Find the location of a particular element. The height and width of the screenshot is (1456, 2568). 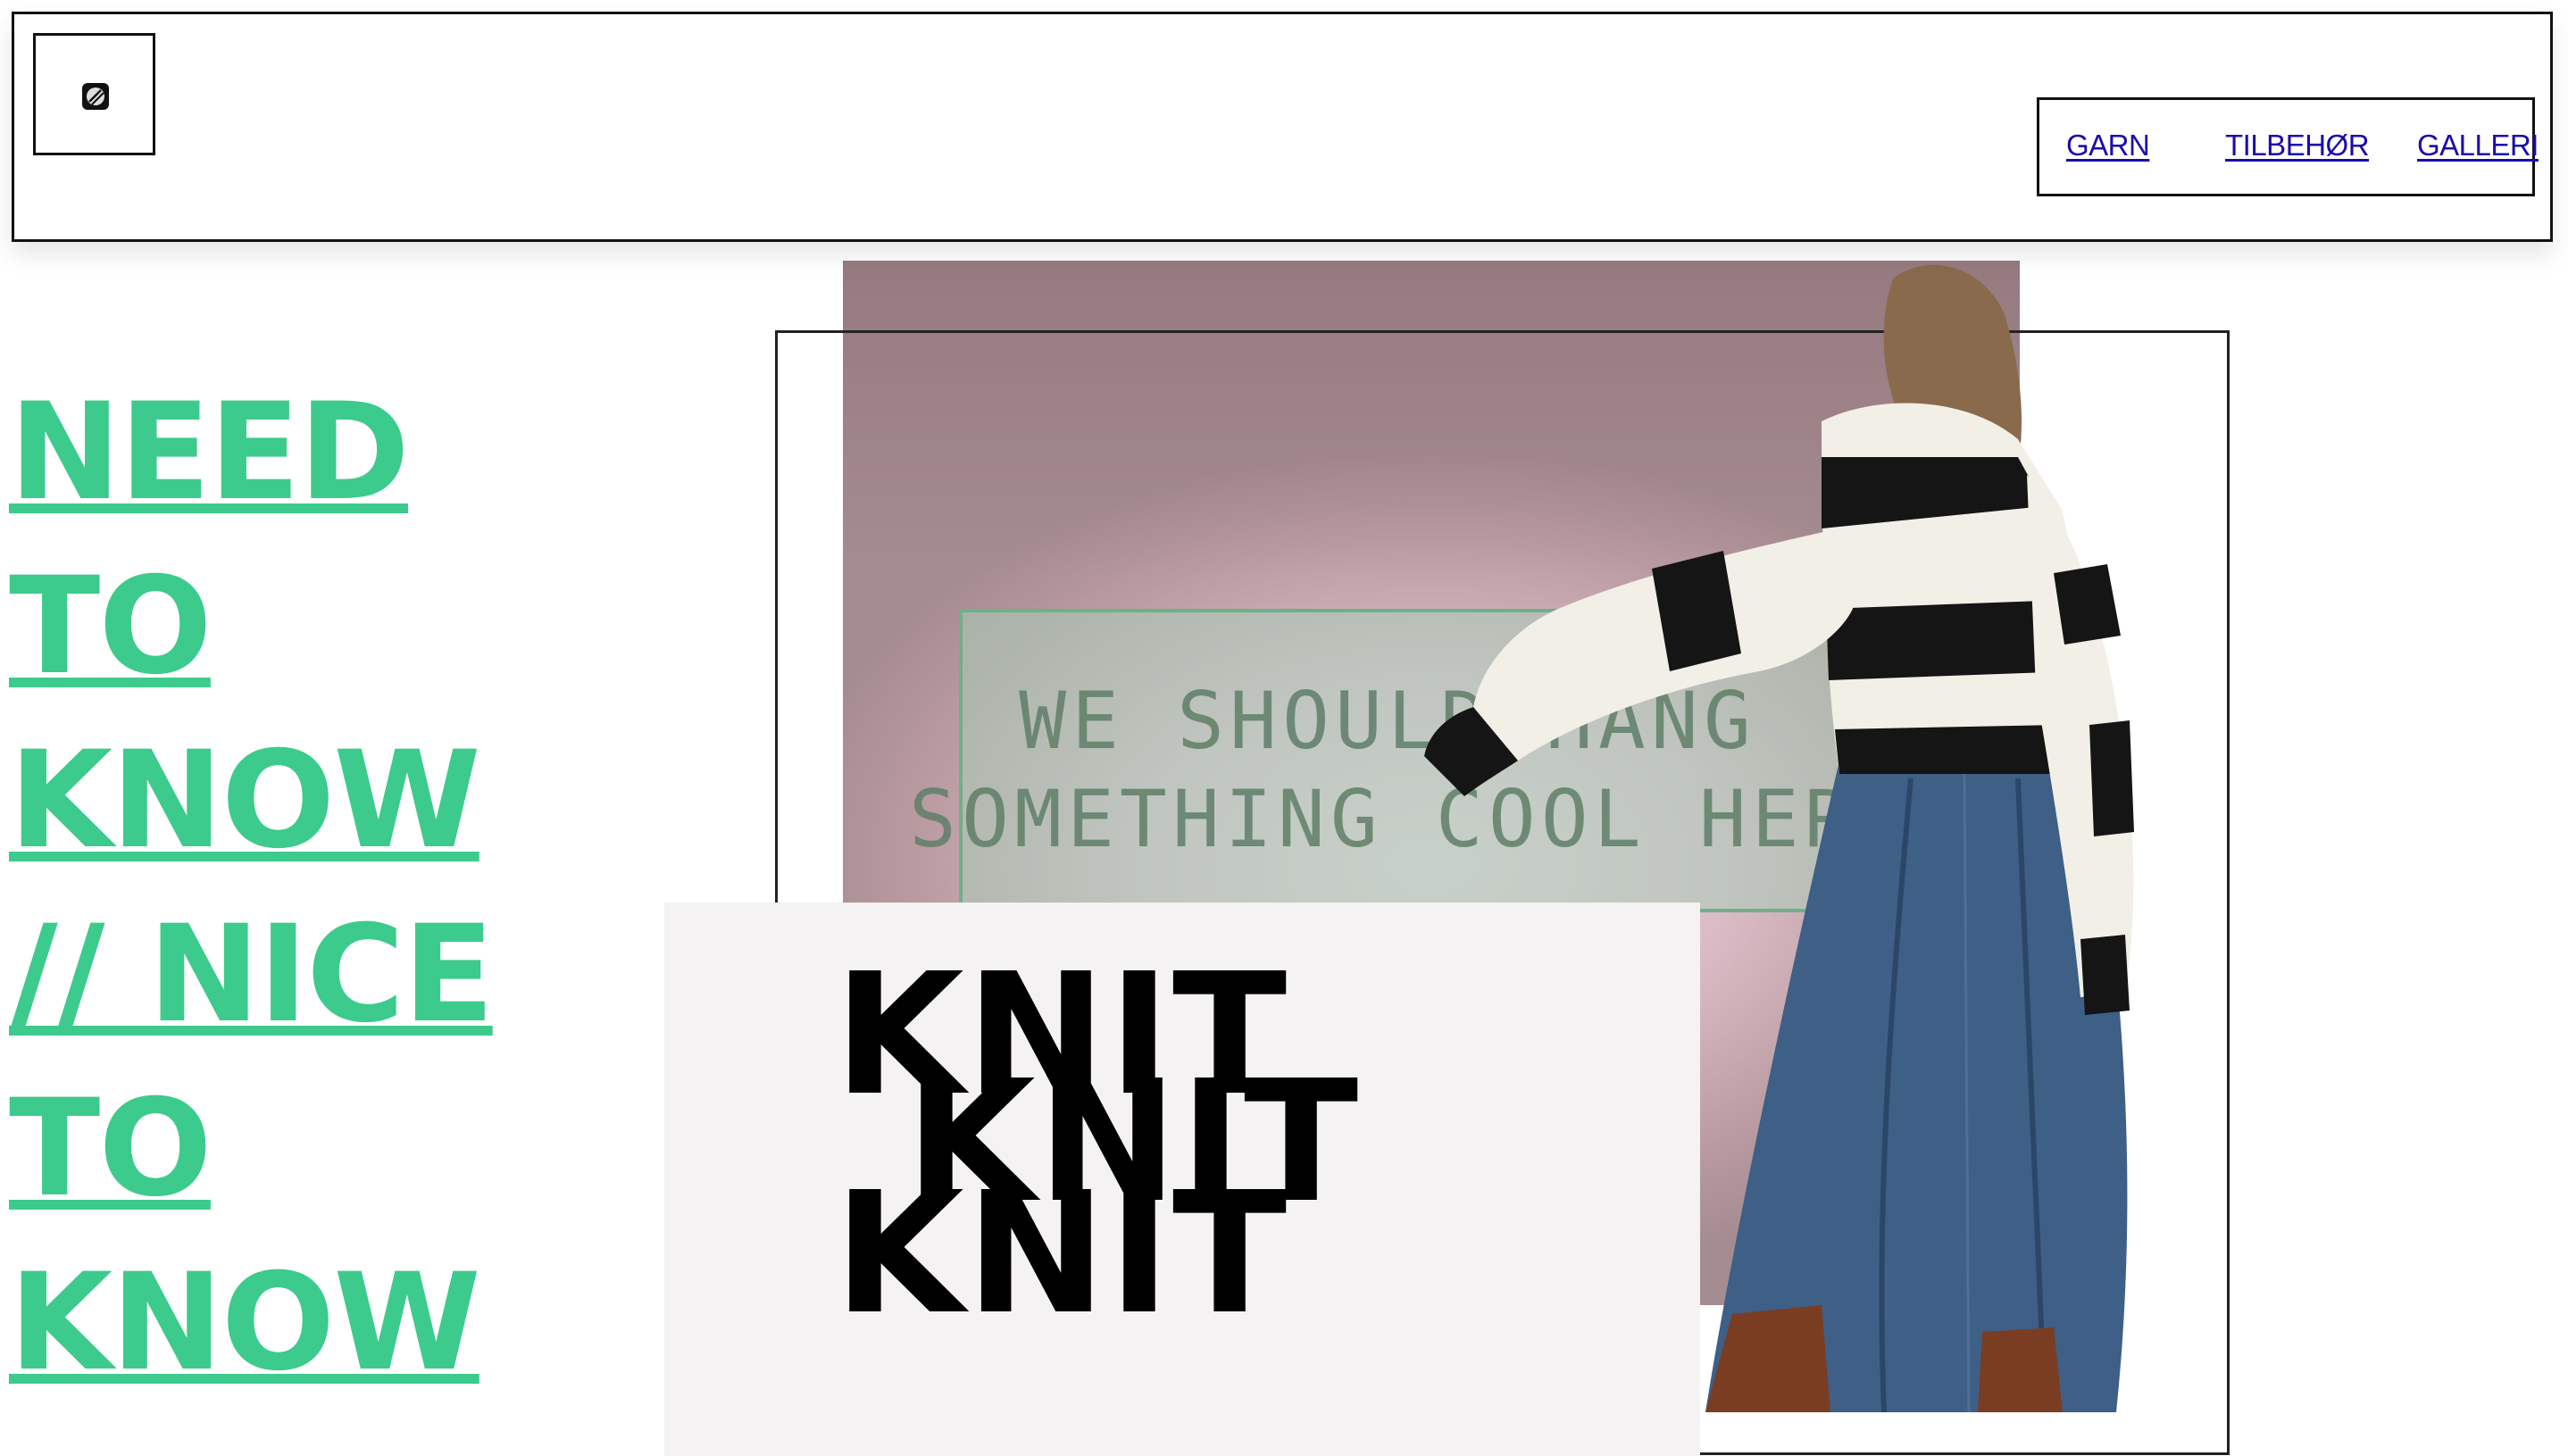

yarn-ball-icon is located at coordinates (95, 96).